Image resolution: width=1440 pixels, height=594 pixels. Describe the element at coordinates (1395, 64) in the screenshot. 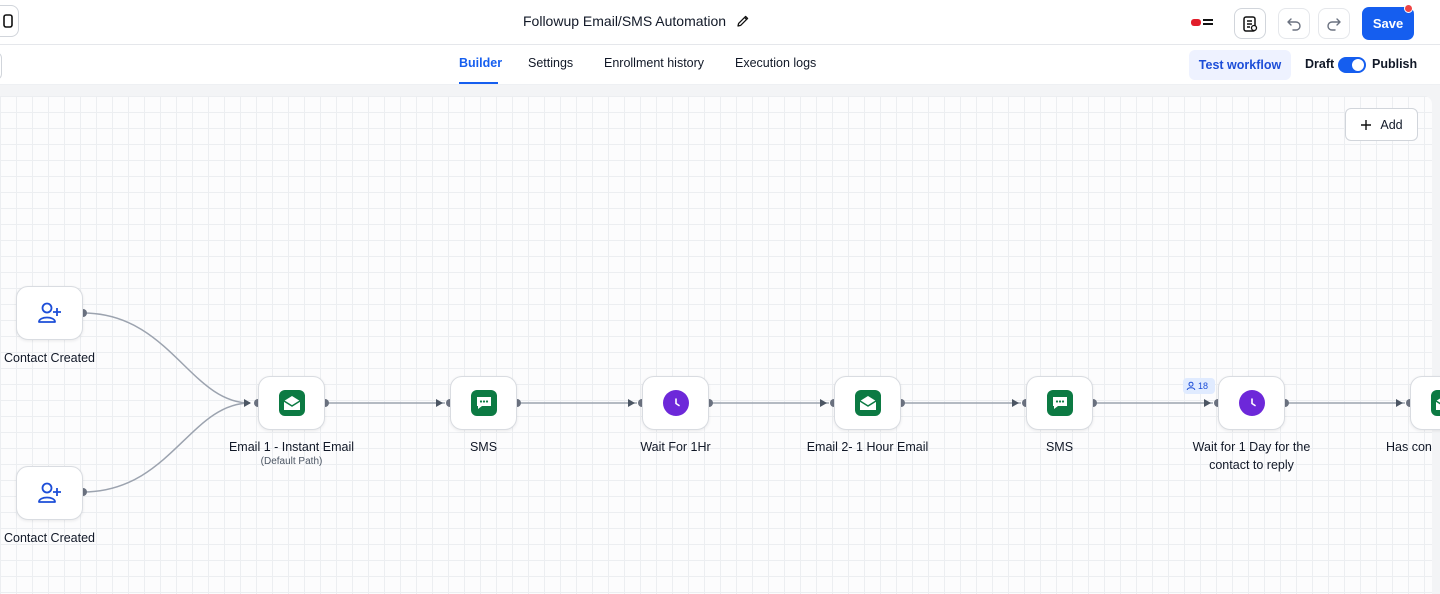

I see `publish-label: Publish` at that location.